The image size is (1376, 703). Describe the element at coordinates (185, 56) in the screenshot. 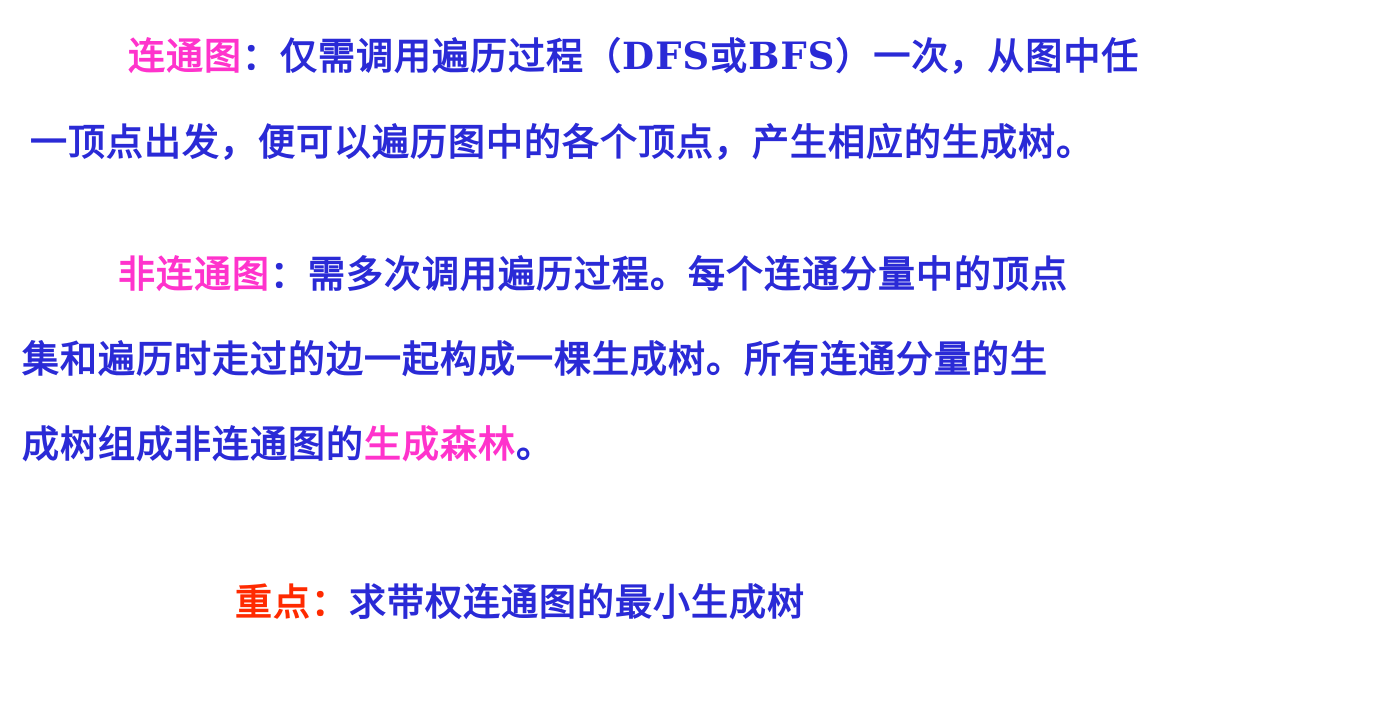

I see `term-connected-graph: 连通图` at that location.